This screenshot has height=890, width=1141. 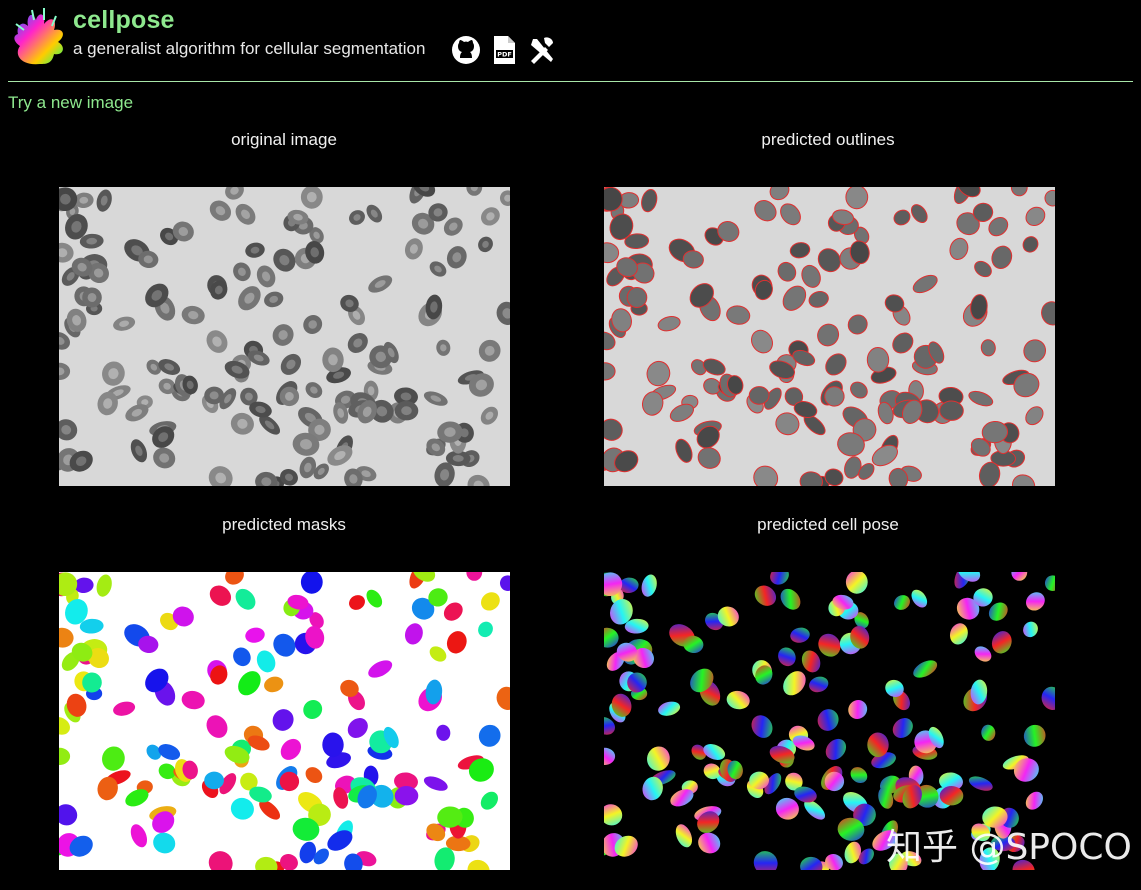 I want to click on github-icon, so click(x=466, y=50).